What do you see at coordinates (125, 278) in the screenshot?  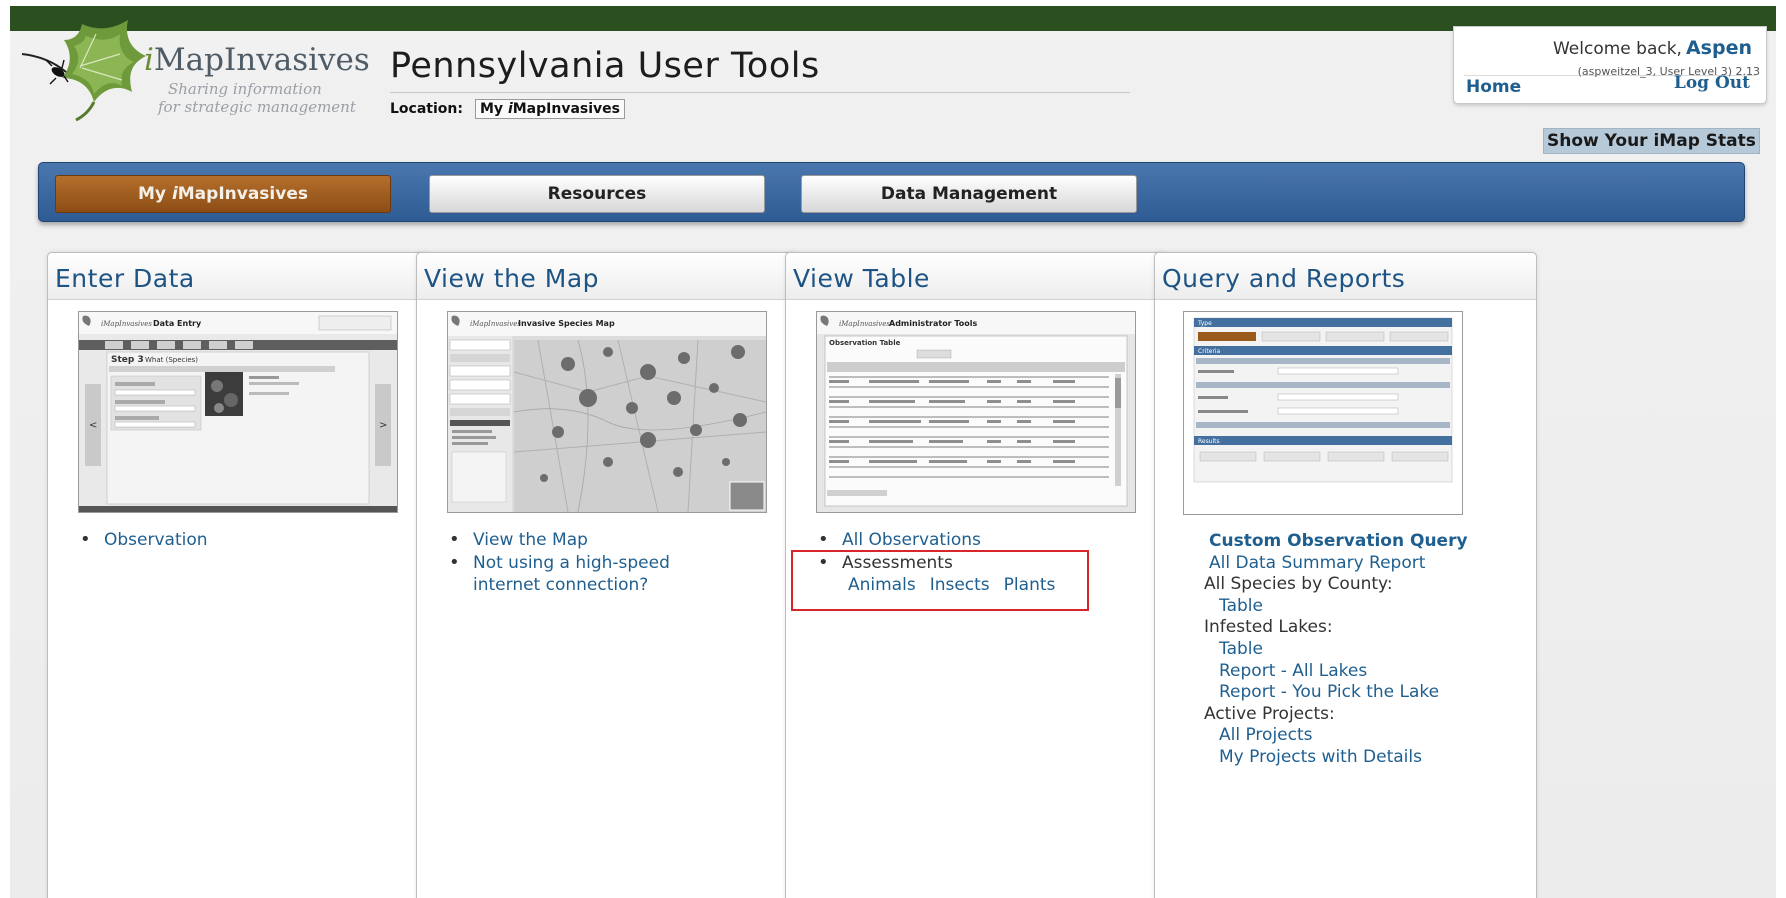 I see `panel-title: Enter Data` at bounding box center [125, 278].